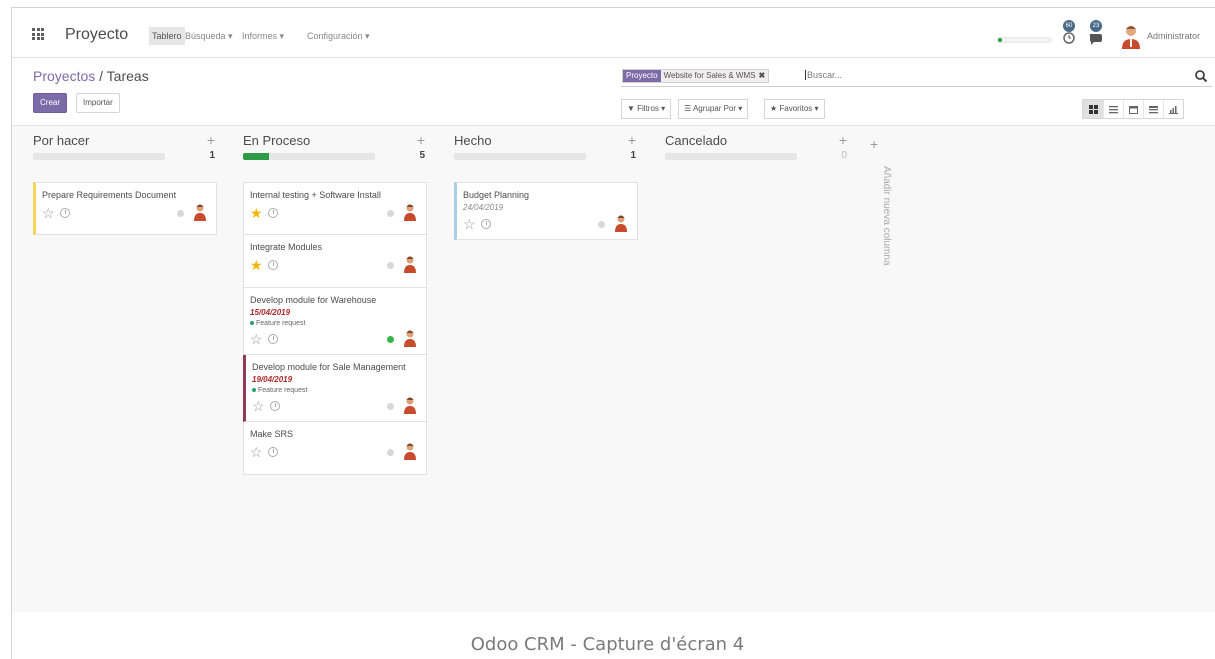 This screenshot has height=659, width=1215. I want to click on graph-view-icon, so click(1173, 109).